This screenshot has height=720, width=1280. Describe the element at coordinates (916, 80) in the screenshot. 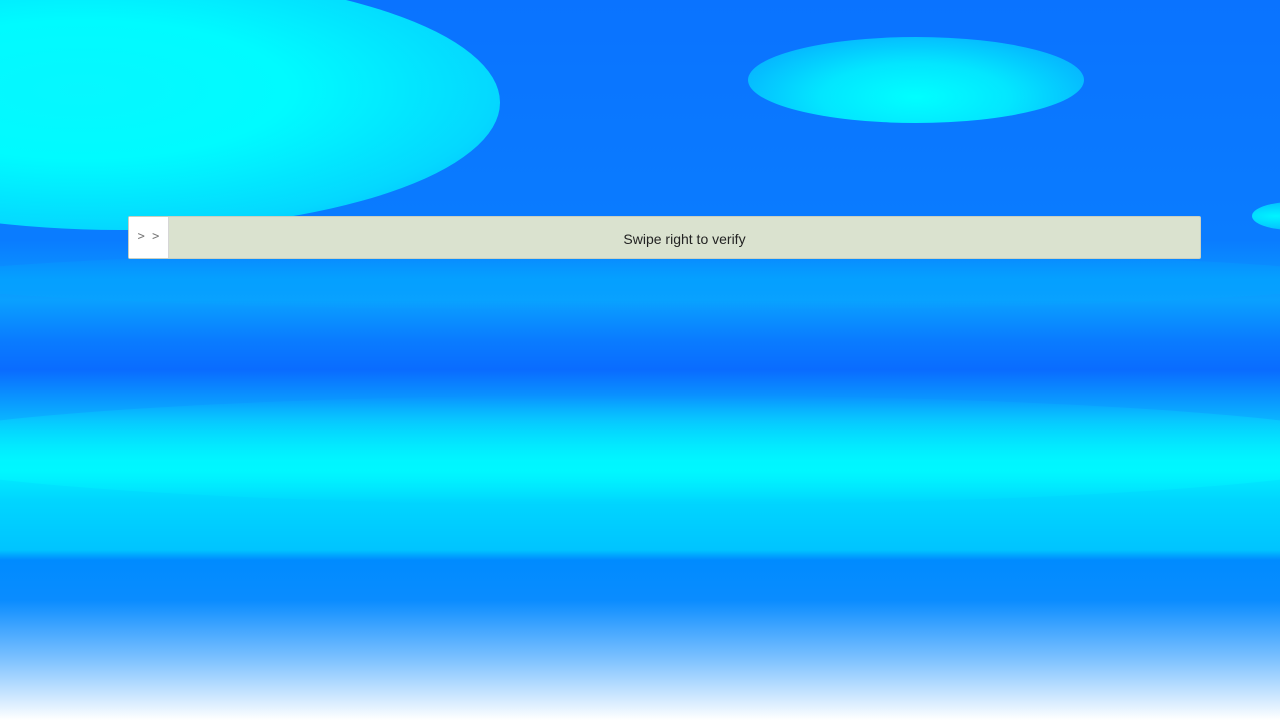

I see `background-blob-right` at that location.